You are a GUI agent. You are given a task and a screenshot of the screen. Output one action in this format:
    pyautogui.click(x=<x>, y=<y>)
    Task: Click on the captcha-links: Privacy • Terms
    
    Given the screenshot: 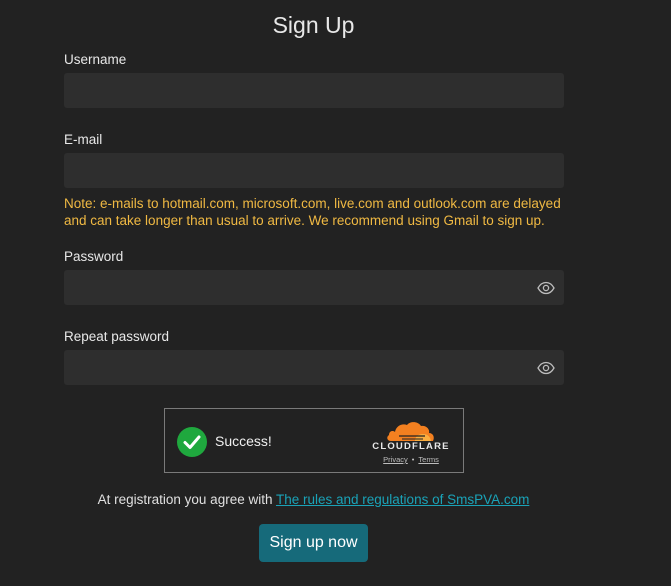 What is the action you would take?
    pyautogui.click(x=411, y=459)
    